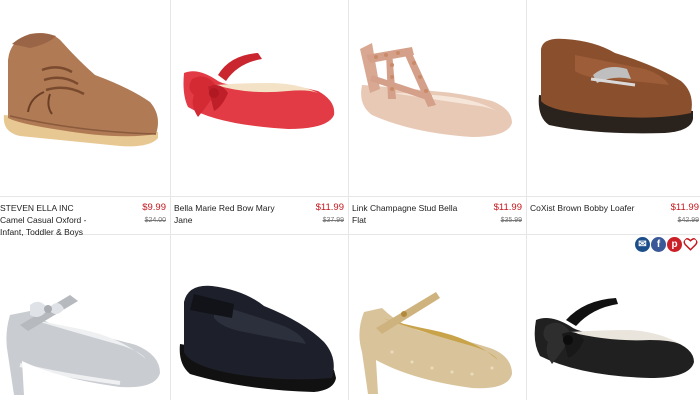 This screenshot has height=400, width=700. I want to click on product-image-red-bow-mary-jane, so click(258, 90).